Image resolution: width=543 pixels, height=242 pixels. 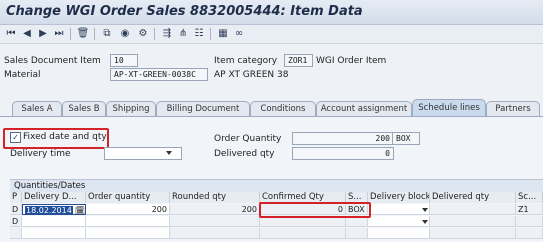 I want to click on row2-p: D, so click(x=16, y=221).